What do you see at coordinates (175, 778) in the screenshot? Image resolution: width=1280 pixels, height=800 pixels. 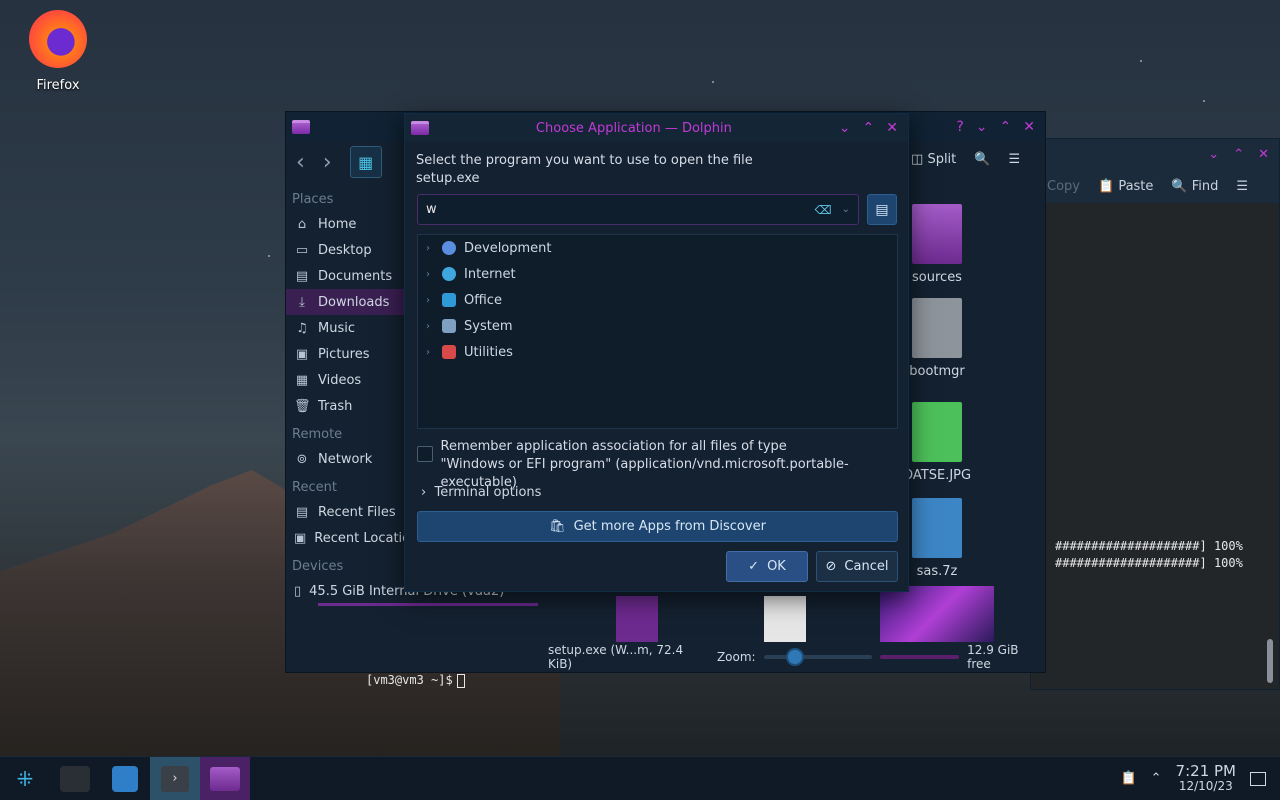 I see `taskbar-terminal: ›` at bounding box center [175, 778].